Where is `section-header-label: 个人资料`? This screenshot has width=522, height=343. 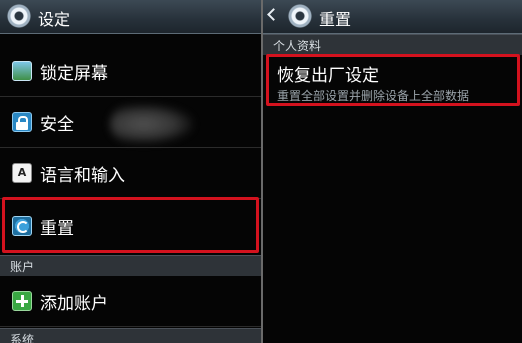 section-header-label: 个人资料 is located at coordinates (297, 46).